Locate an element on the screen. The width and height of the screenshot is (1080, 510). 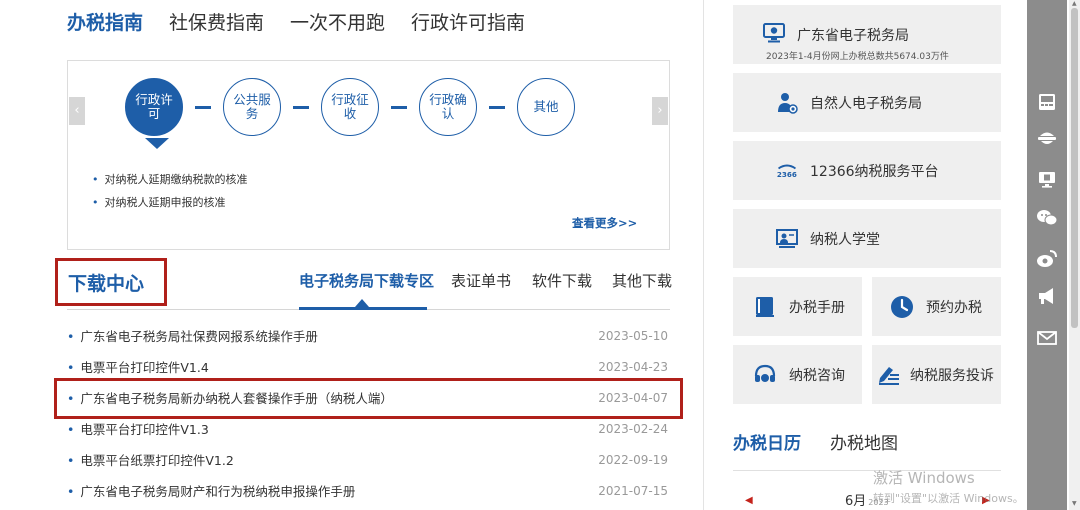
step-admin-confirm: 行政确认 is located at coordinates (448, 107).